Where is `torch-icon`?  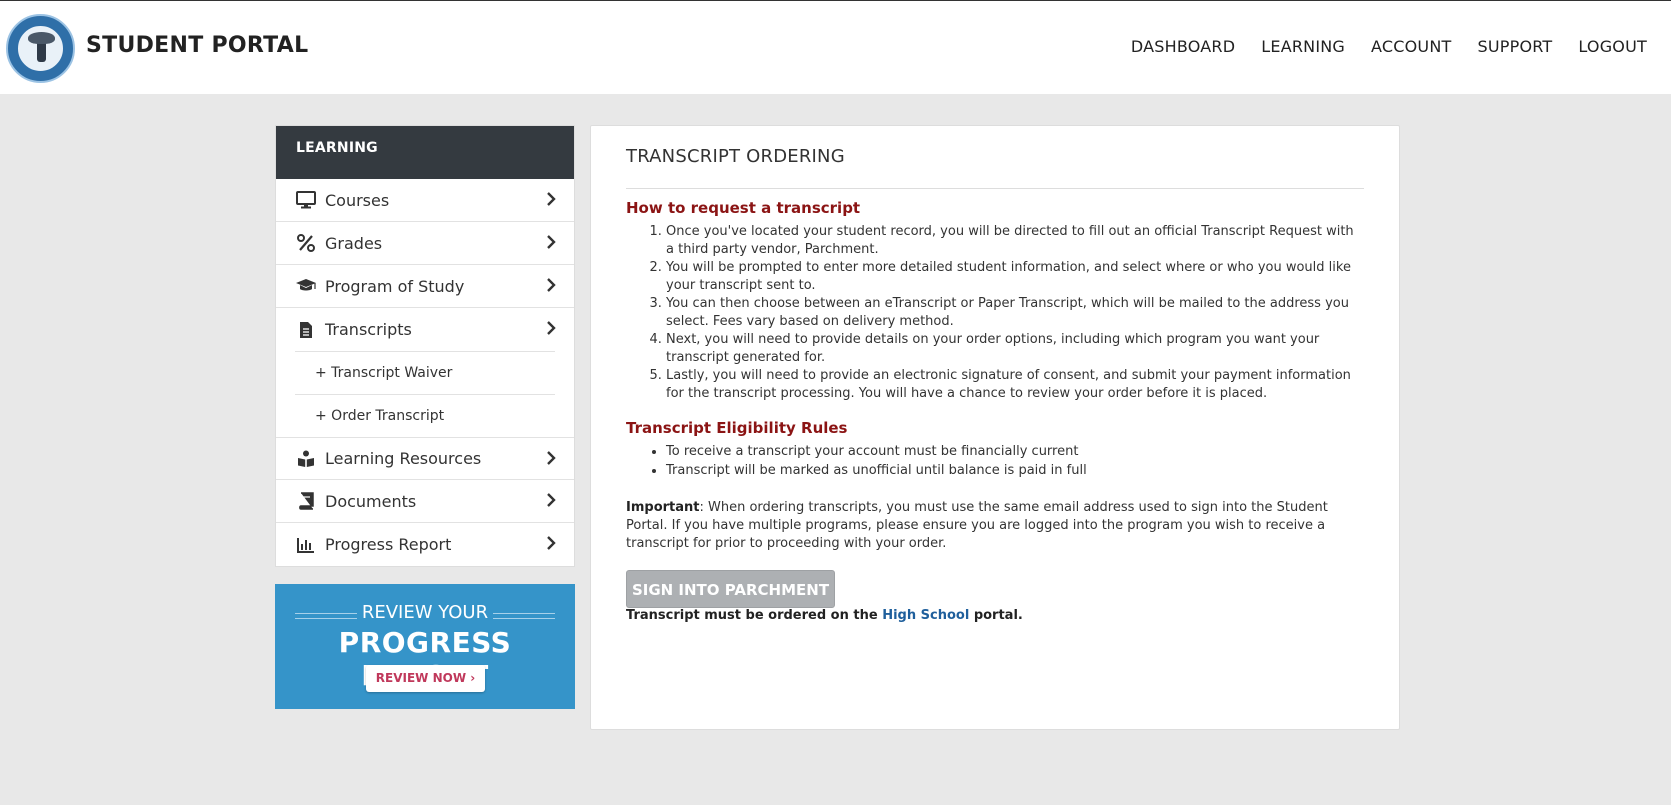 torch-icon is located at coordinates (41, 47).